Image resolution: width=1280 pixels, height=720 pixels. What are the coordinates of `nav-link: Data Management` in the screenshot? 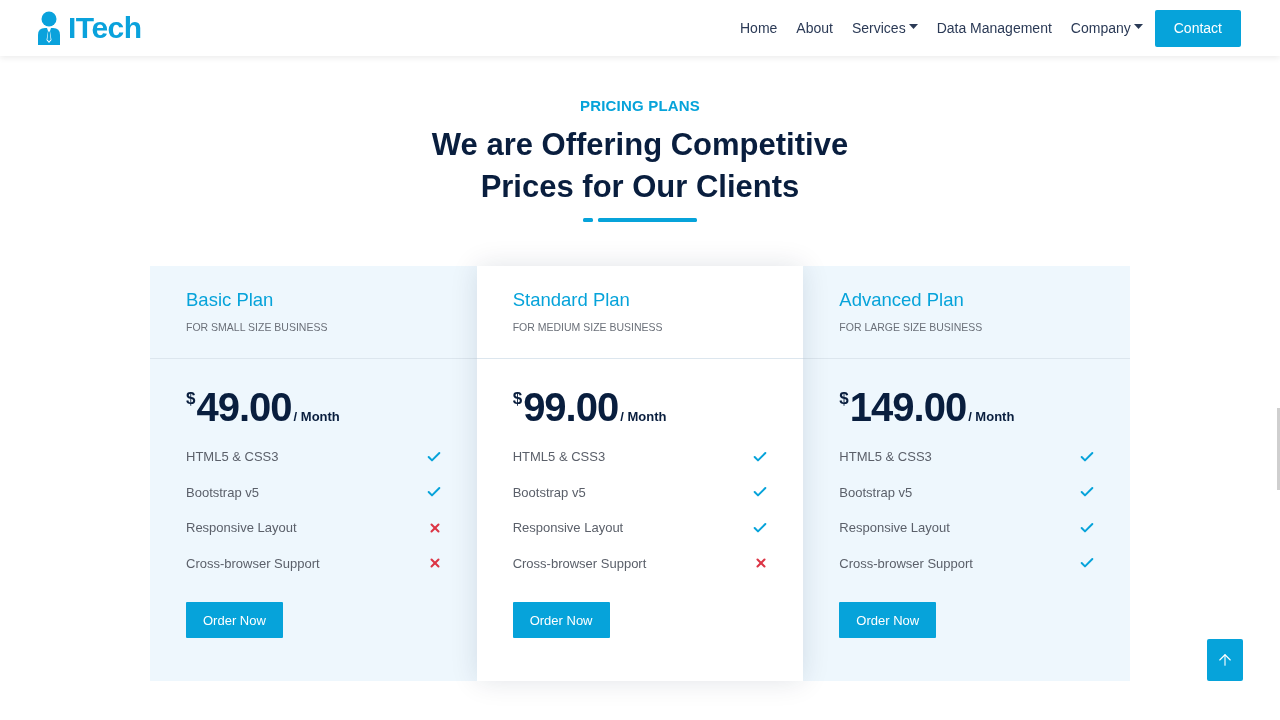 It's located at (994, 28).